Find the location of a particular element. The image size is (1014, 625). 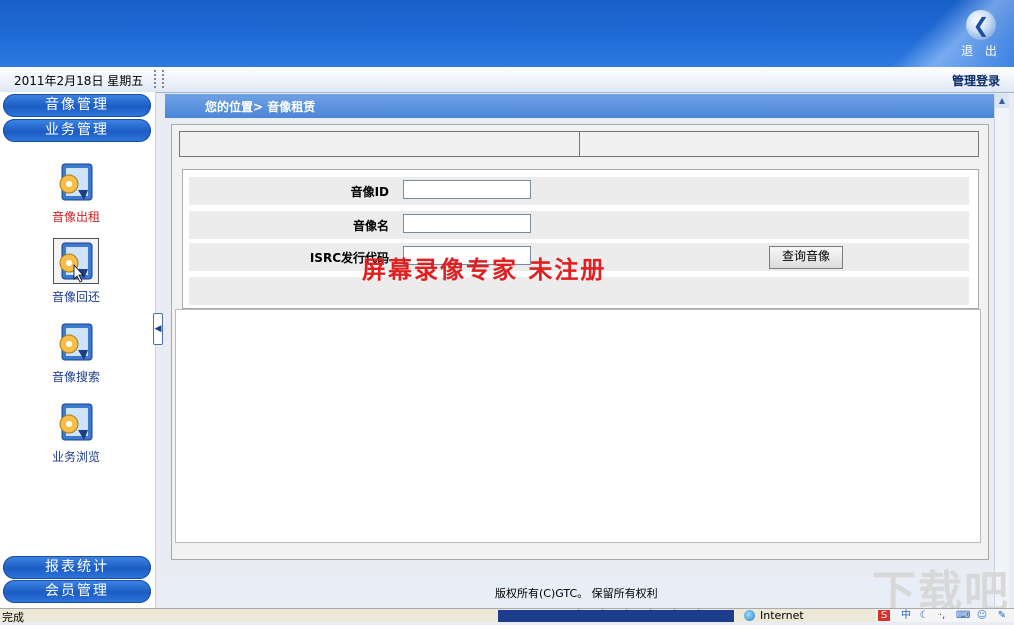

nav-item-label: 音像回还 is located at coordinates (75, 297).